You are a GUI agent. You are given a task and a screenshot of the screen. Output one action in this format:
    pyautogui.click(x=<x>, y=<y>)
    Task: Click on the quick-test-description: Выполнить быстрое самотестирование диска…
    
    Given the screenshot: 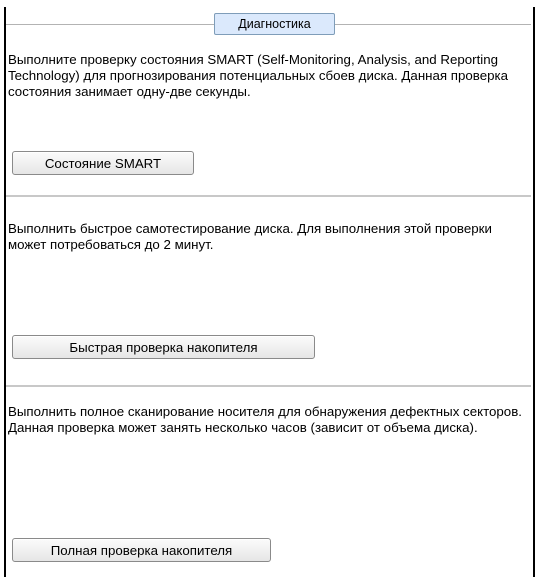 What is the action you would take?
    pyautogui.click(x=250, y=236)
    